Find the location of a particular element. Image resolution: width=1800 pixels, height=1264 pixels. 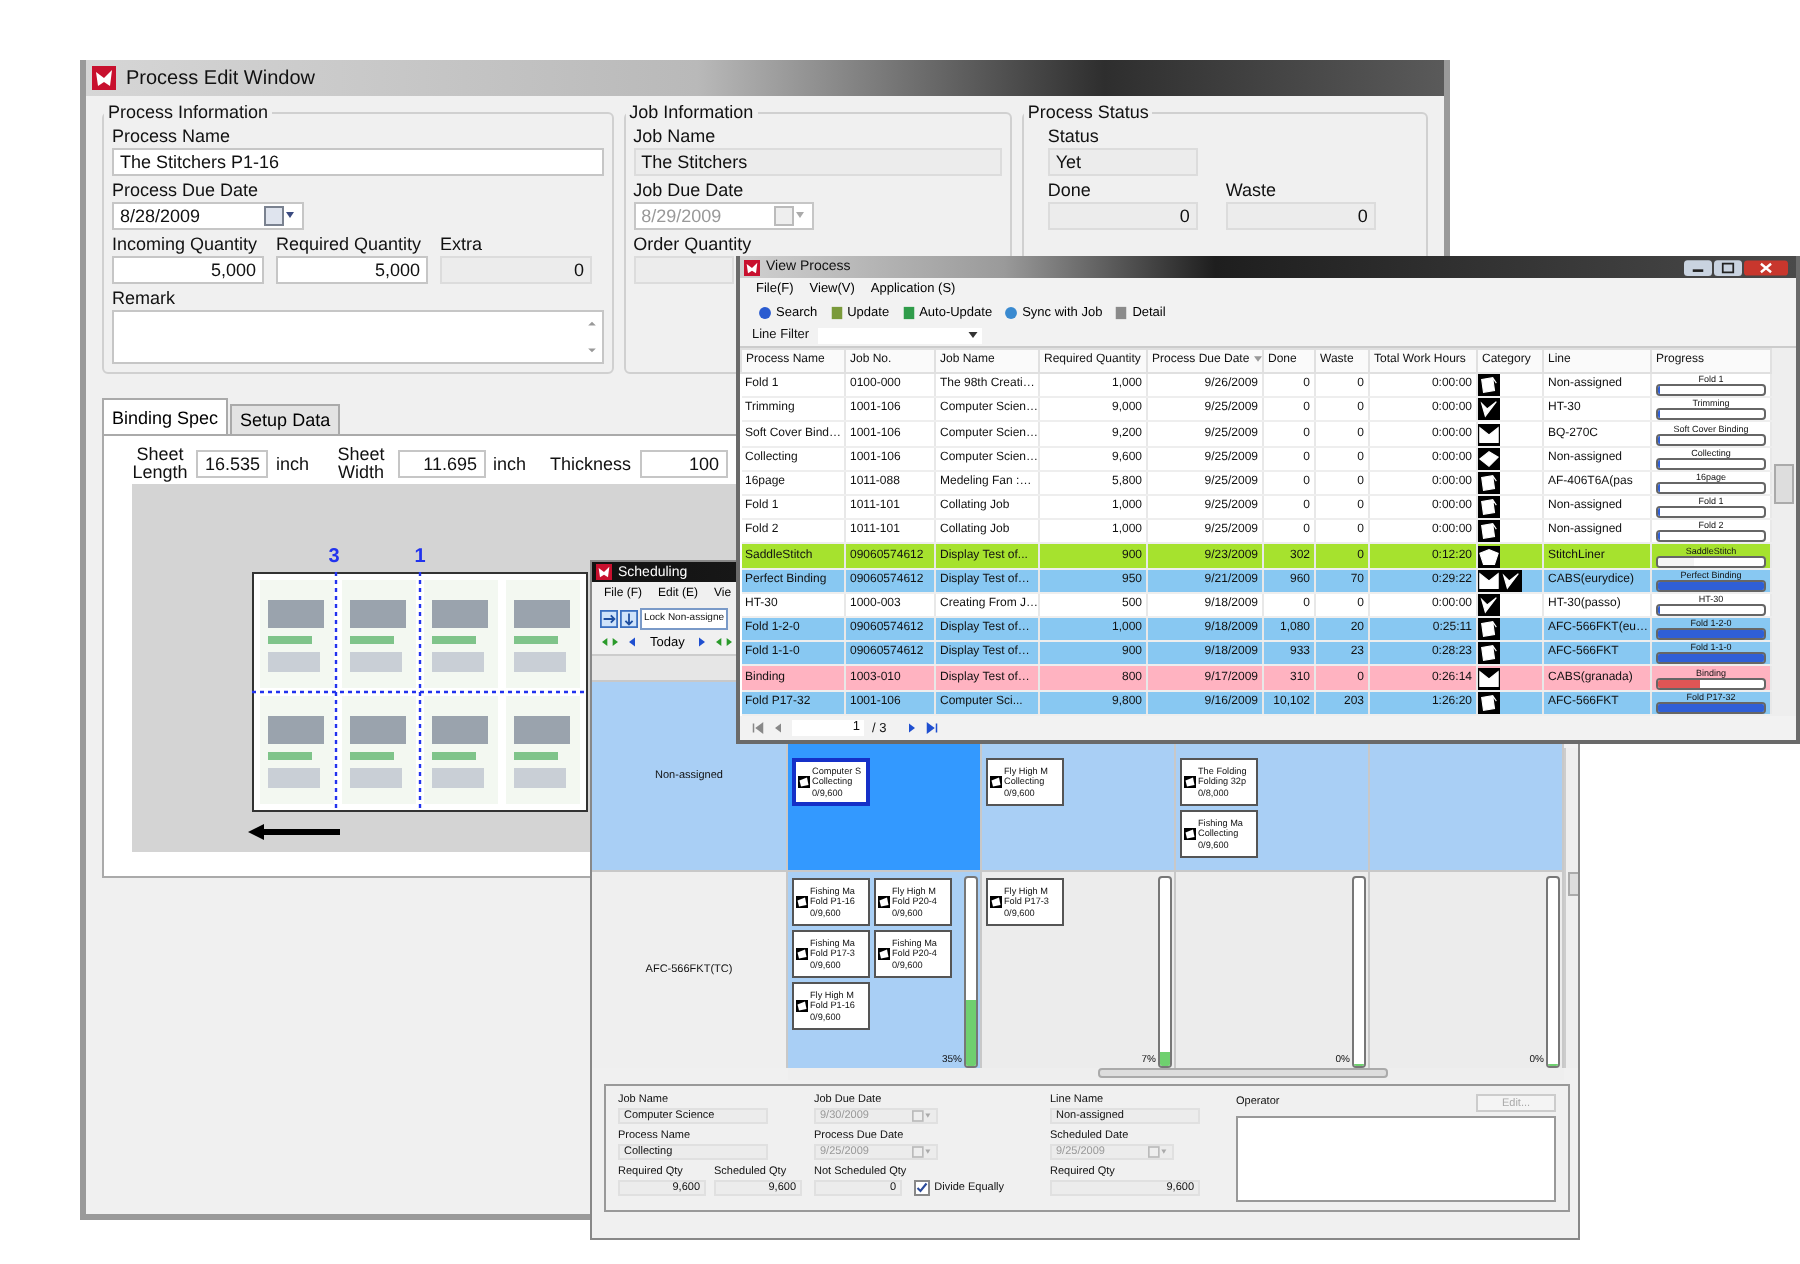

date-field: 8/29/2009 is located at coordinates (723, 216).